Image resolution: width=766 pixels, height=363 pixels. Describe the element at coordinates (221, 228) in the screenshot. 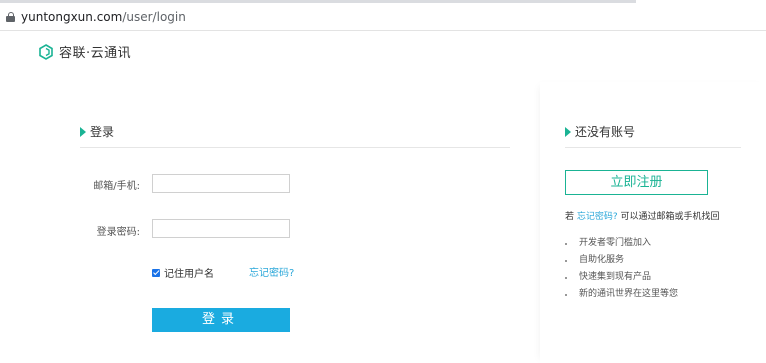

I see `password-field` at that location.